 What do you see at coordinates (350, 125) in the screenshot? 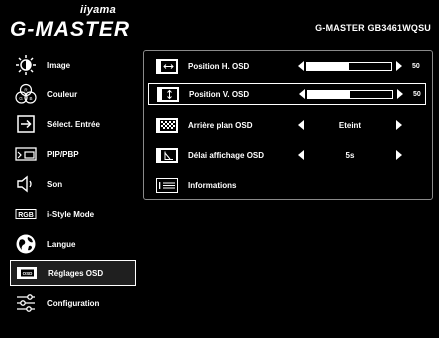
I see `setting-value: Eteint` at bounding box center [350, 125].